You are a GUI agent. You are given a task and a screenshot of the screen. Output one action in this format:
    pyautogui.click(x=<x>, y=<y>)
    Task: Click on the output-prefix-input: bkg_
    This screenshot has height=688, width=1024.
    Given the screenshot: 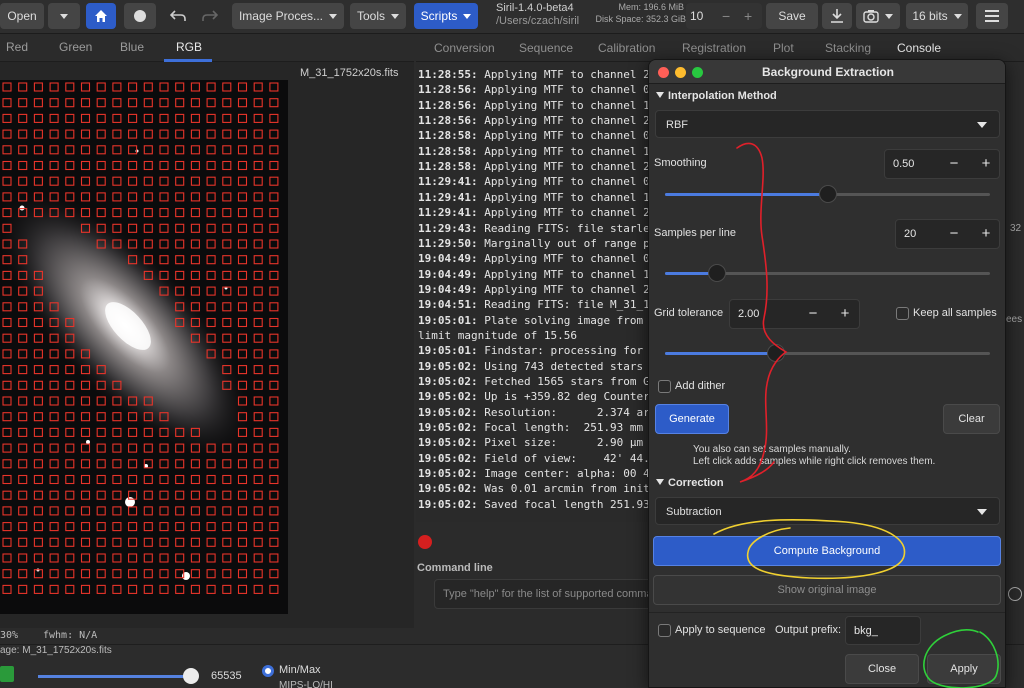 What is the action you would take?
    pyautogui.click(x=883, y=630)
    